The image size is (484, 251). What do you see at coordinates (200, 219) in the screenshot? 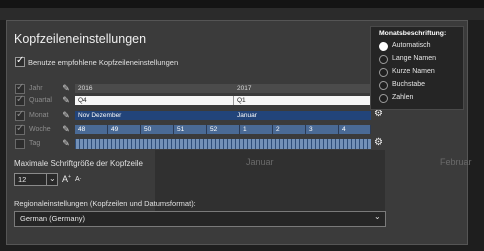
I see `regional-select: German (Germany)` at bounding box center [200, 219].